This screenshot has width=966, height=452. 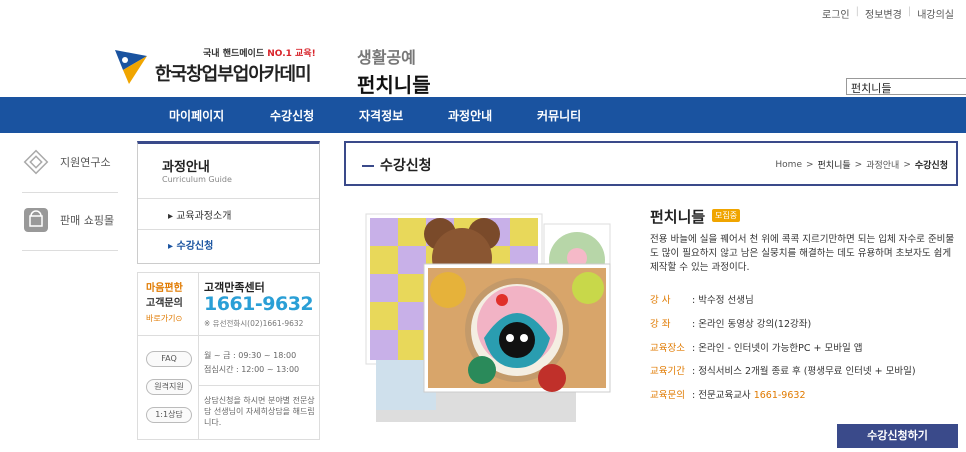 What do you see at coordinates (36, 162) in the screenshot?
I see `diamond-icon` at bounding box center [36, 162].